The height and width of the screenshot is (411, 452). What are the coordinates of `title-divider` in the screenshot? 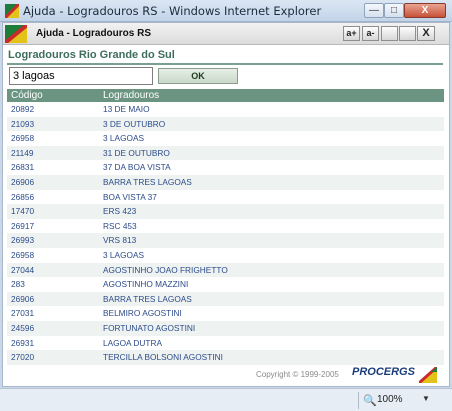 It's located at (225, 64).